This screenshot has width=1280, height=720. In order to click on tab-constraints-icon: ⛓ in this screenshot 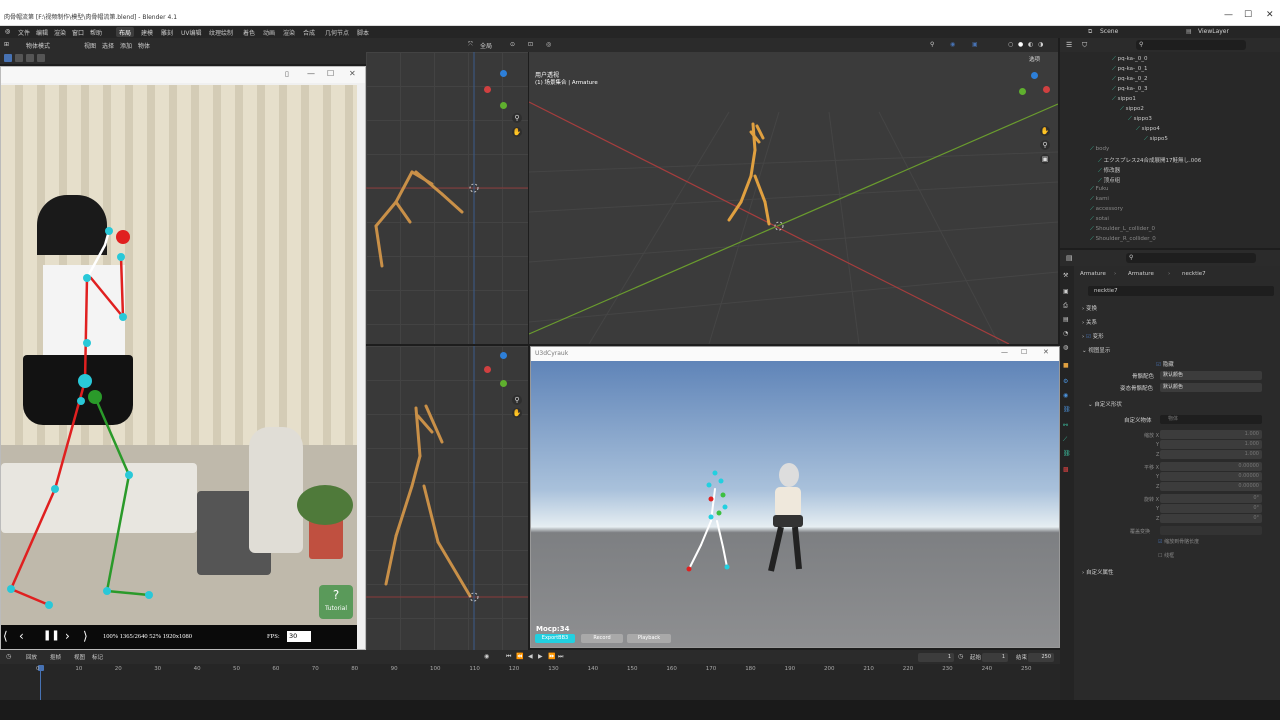, I will do `click(1067, 409)`.